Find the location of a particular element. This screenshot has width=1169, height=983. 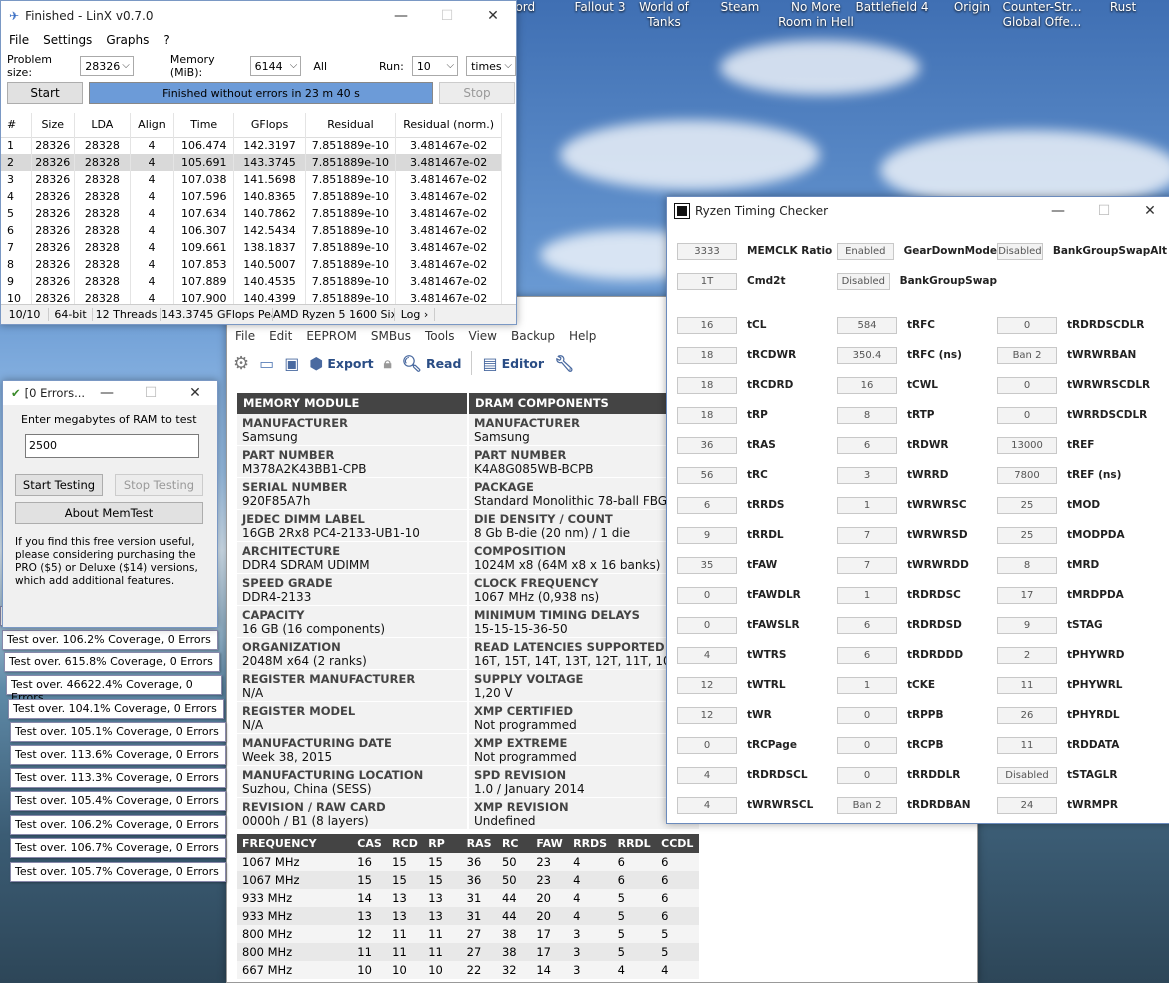

column-header: Size is located at coordinates (53, 125).